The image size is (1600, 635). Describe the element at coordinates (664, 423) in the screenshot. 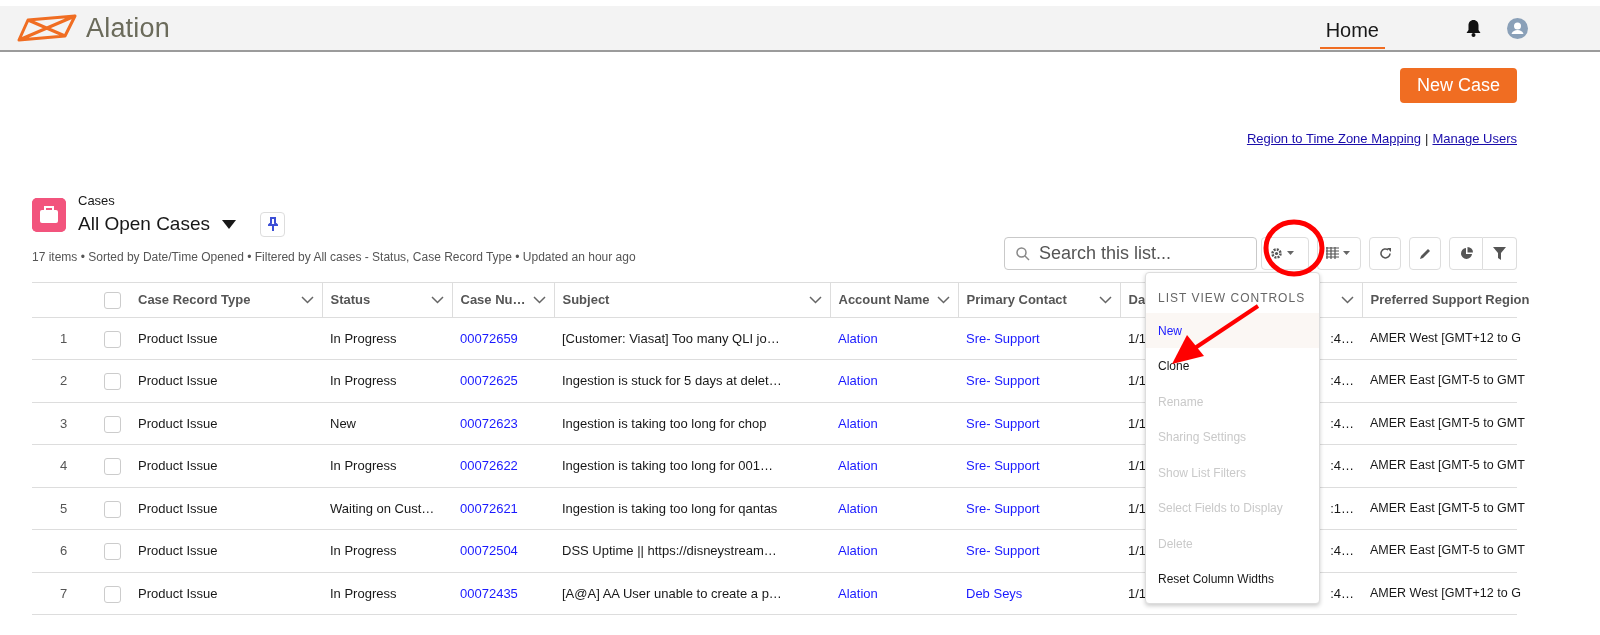

I see `table-cell: Ingestion is taking too long for chop` at that location.